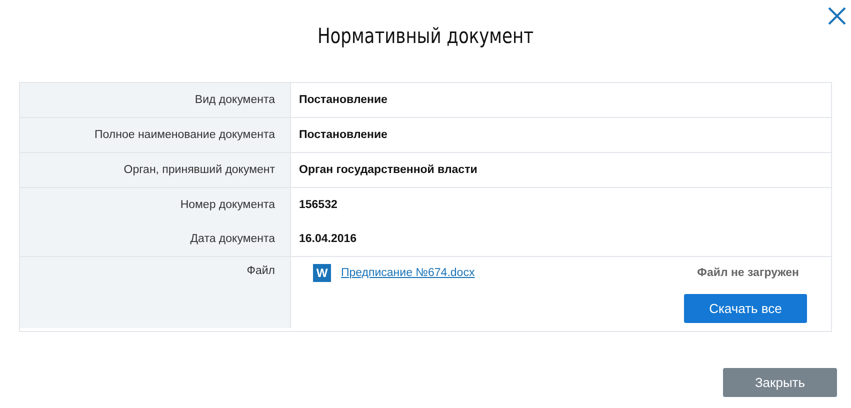 The height and width of the screenshot is (408, 851). Describe the element at coordinates (328, 239) in the screenshot. I see `field-value: 16.04.2016` at that location.